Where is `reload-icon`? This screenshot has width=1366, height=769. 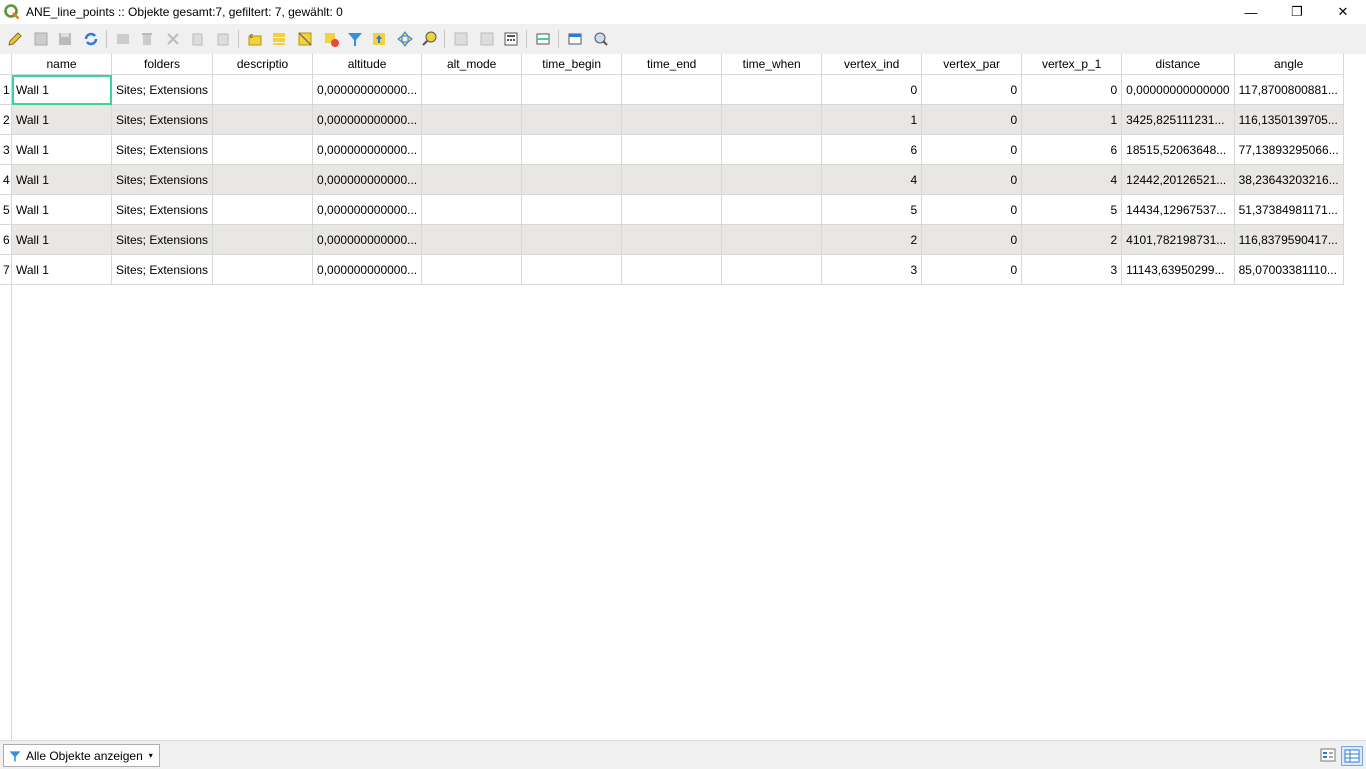 reload-icon is located at coordinates (91, 39).